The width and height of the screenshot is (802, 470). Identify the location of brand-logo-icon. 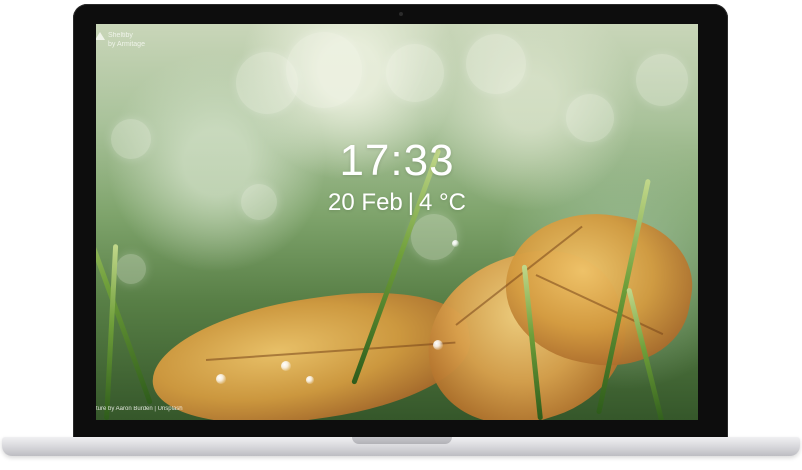
(100, 36).